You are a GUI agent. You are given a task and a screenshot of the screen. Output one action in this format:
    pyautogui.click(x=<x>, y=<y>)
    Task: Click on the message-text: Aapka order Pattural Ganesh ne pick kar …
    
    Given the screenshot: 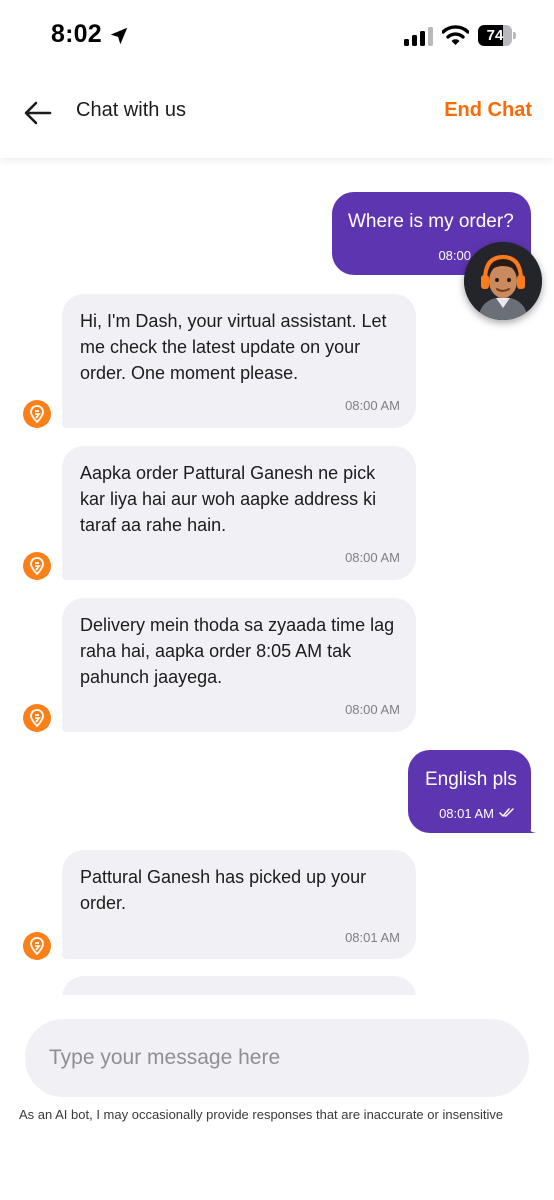 What is the action you would take?
    pyautogui.click(x=228, y=499)
    